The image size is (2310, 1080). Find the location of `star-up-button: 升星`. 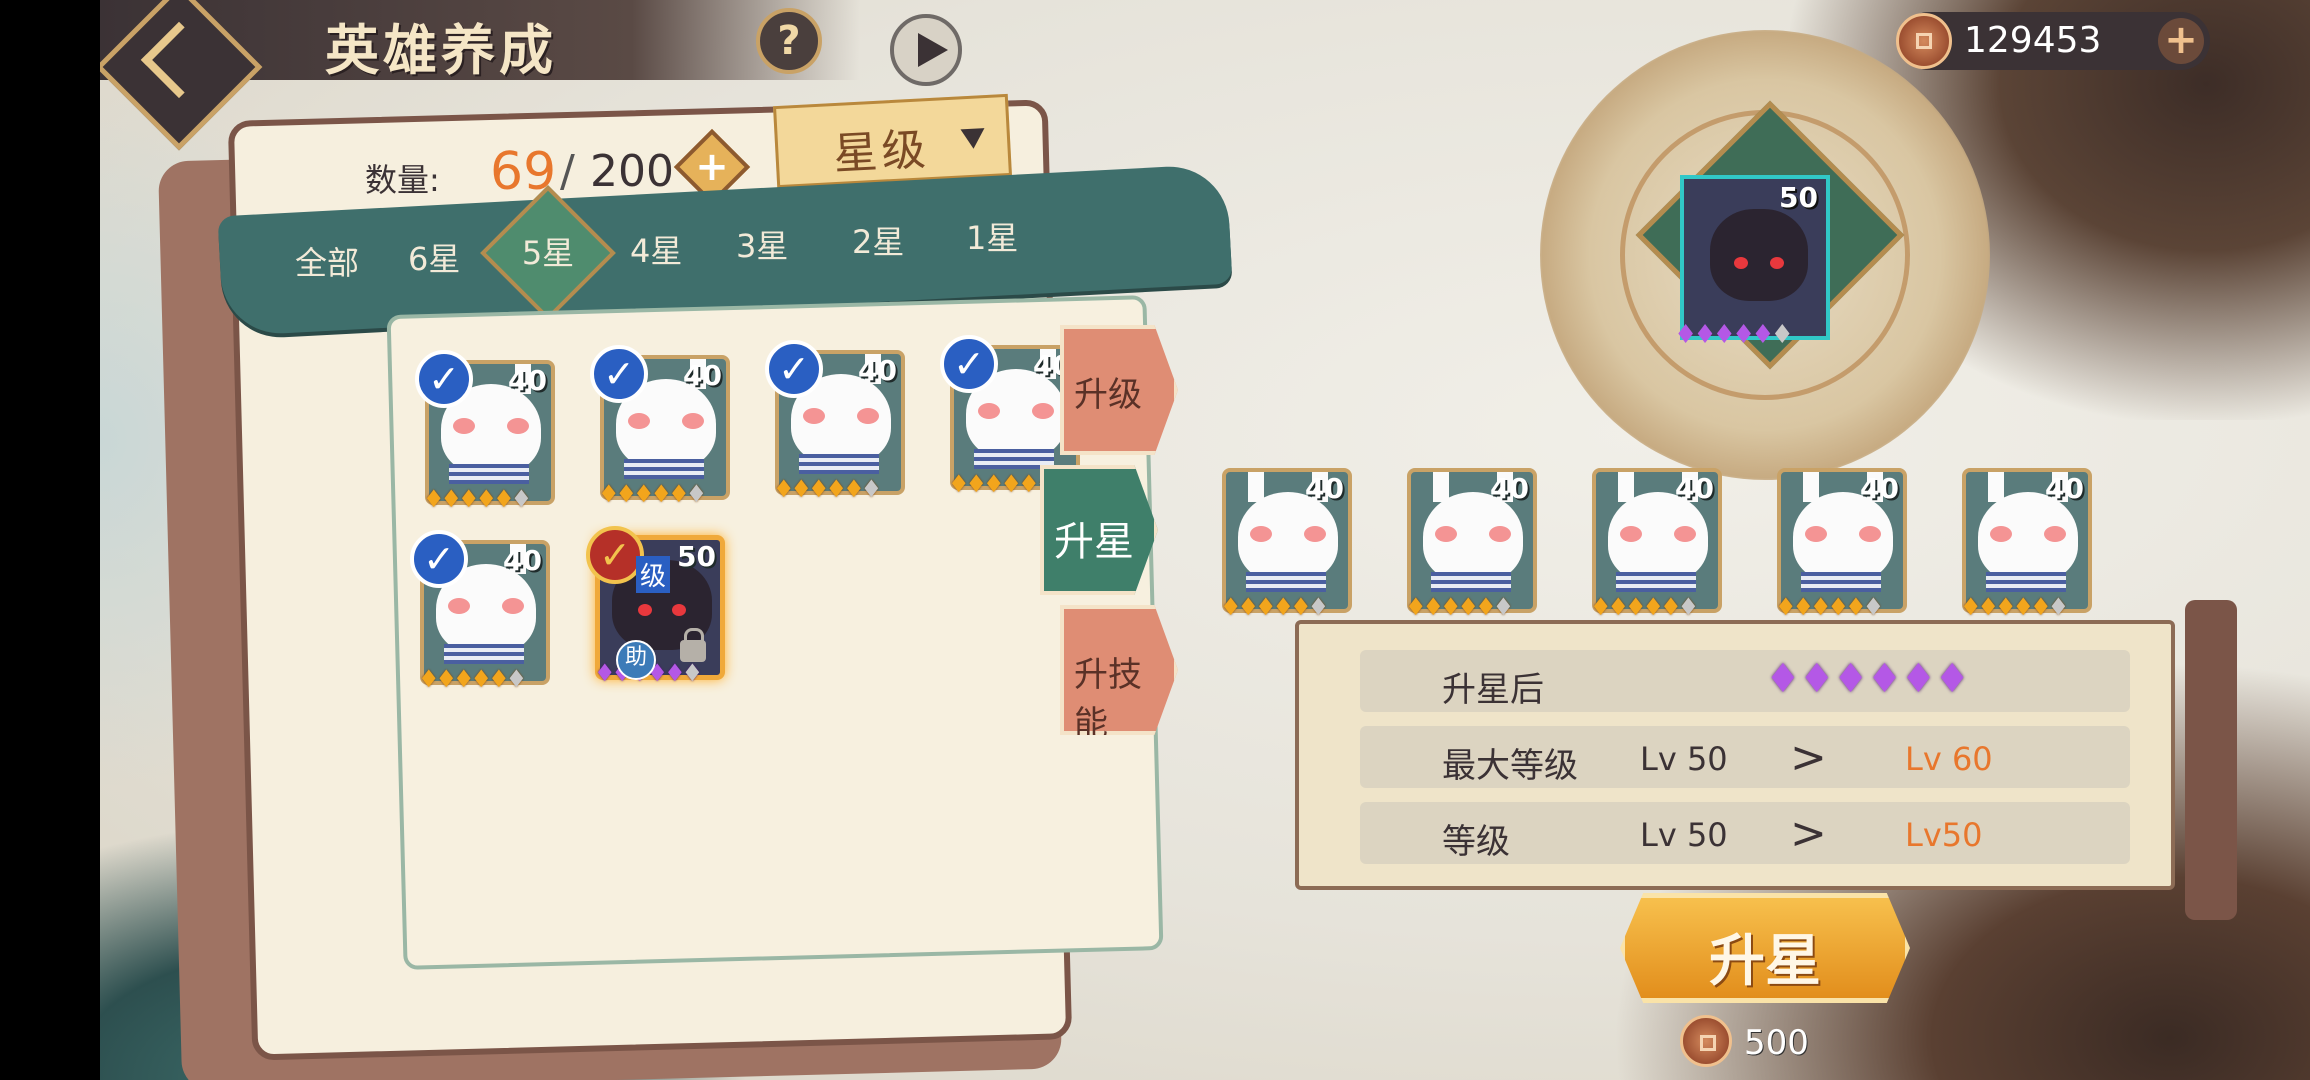

star-up-button: 升星 is located at coordinates (1765, 948).